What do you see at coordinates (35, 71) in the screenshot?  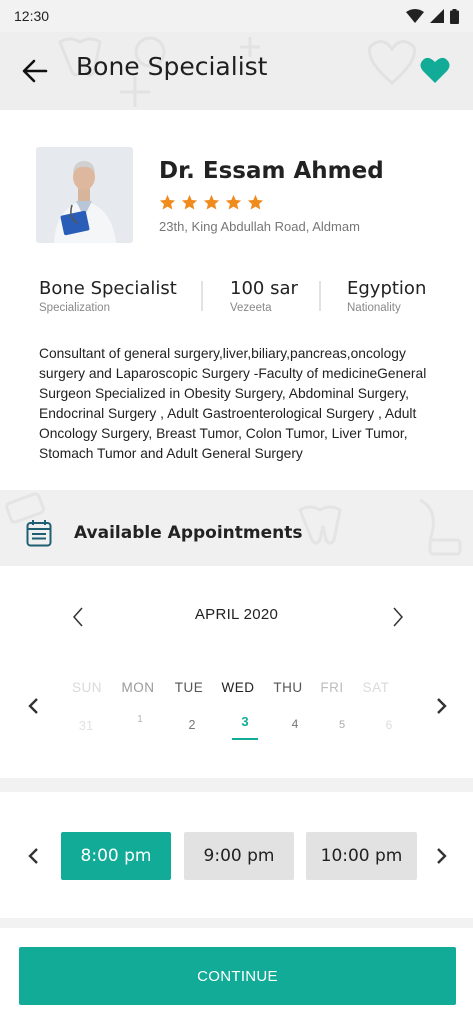 I see `back-arrow-icon` at bounding box center [35, 71].